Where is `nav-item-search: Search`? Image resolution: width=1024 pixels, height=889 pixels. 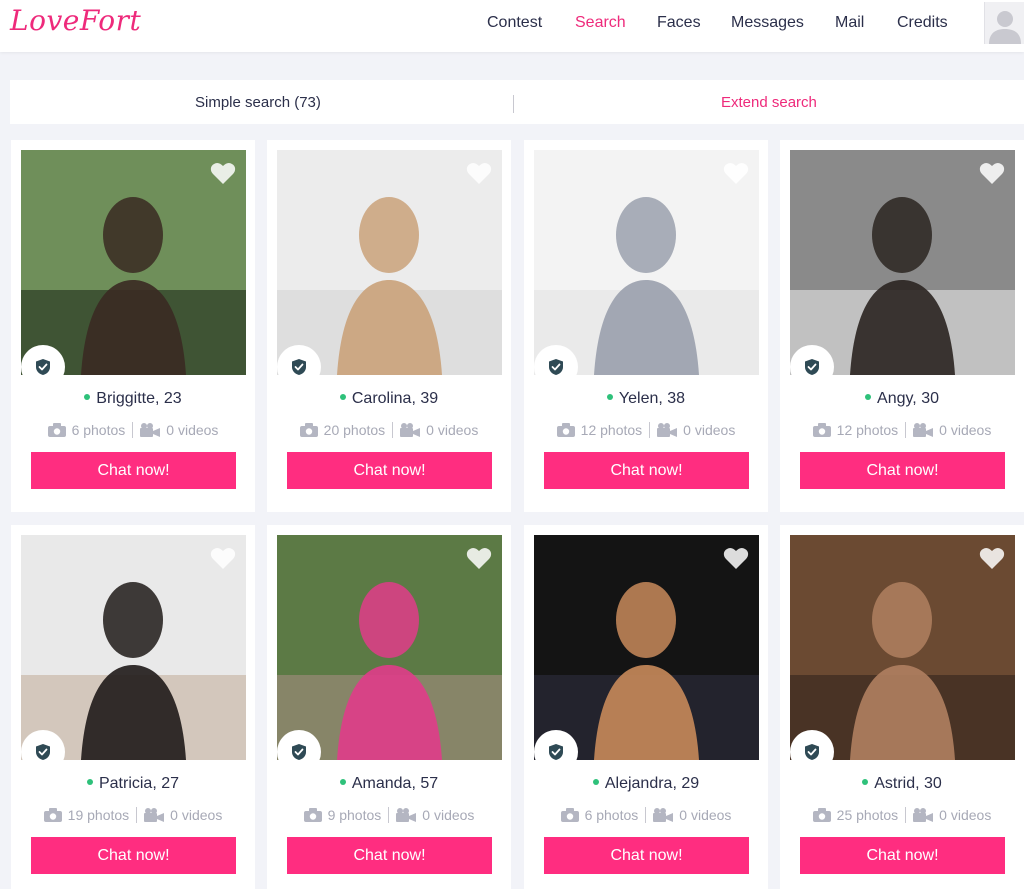 nav-item-search: Search is located at coordinates (600, 23).